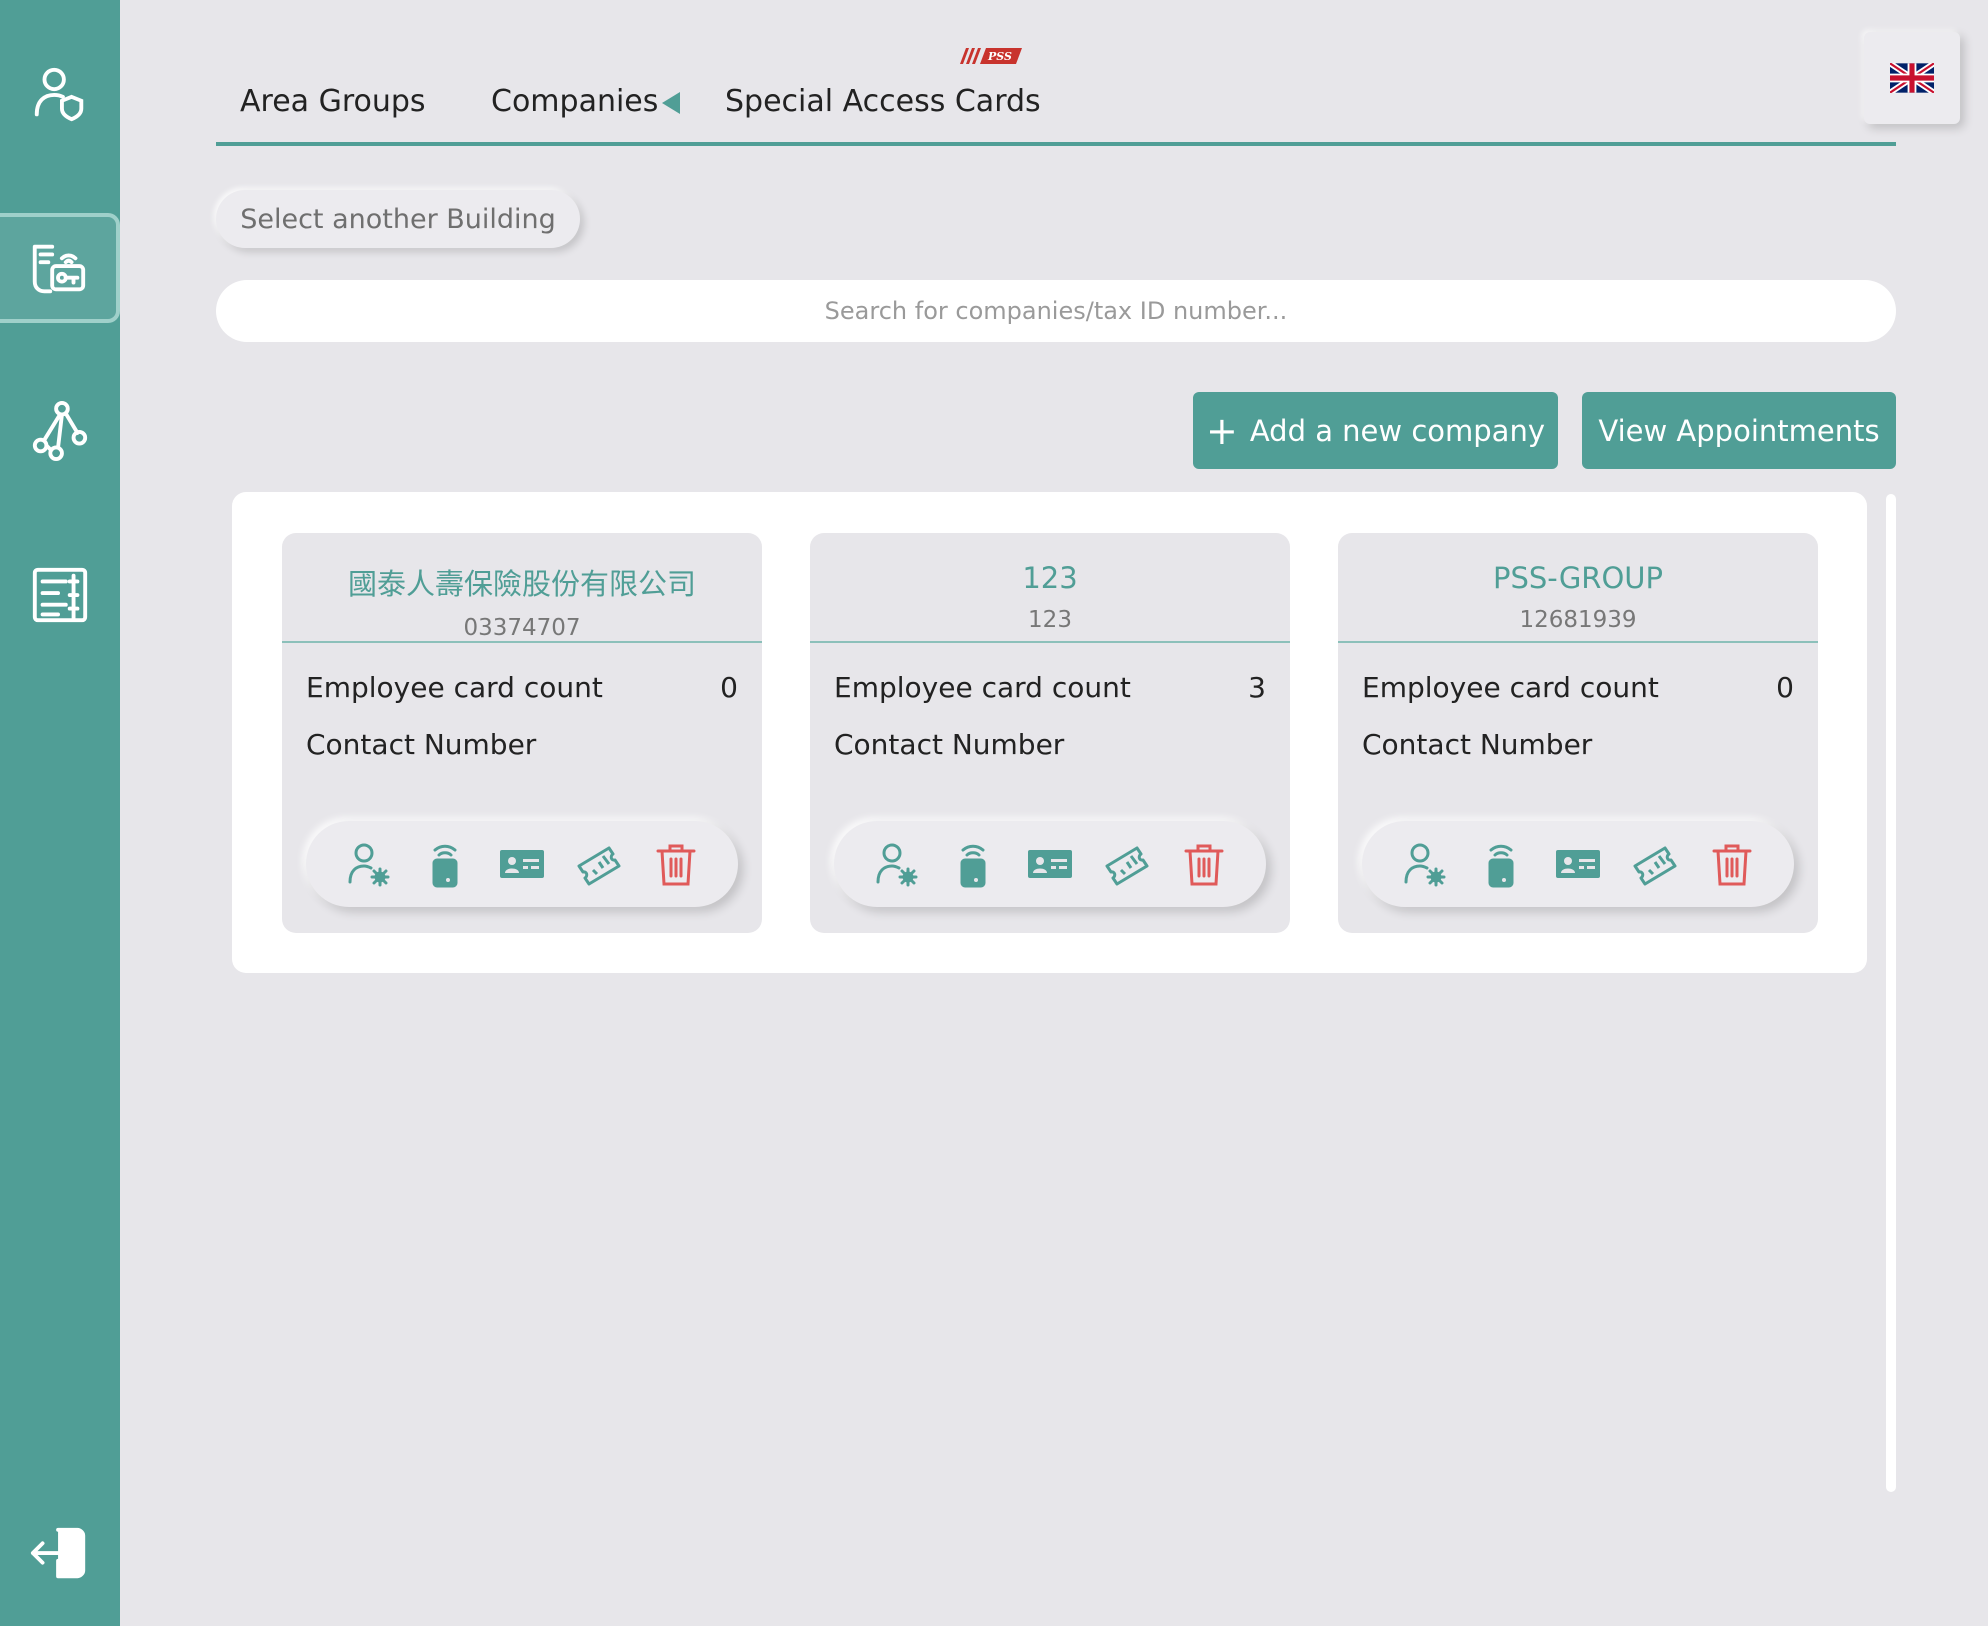 The image size is (1988, 1626). I want to click on company-card-header: 123 123, so click(1050, 588).